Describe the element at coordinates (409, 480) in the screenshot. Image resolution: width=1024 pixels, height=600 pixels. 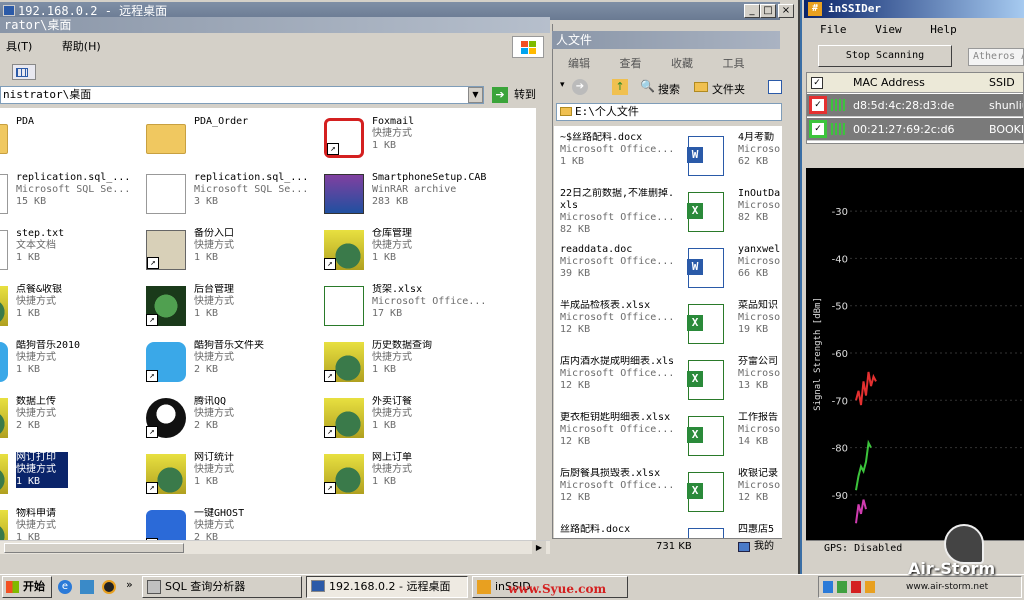
I see `desktop-item: ↗ 网上订单 快捷方式 1 KB` at that location.